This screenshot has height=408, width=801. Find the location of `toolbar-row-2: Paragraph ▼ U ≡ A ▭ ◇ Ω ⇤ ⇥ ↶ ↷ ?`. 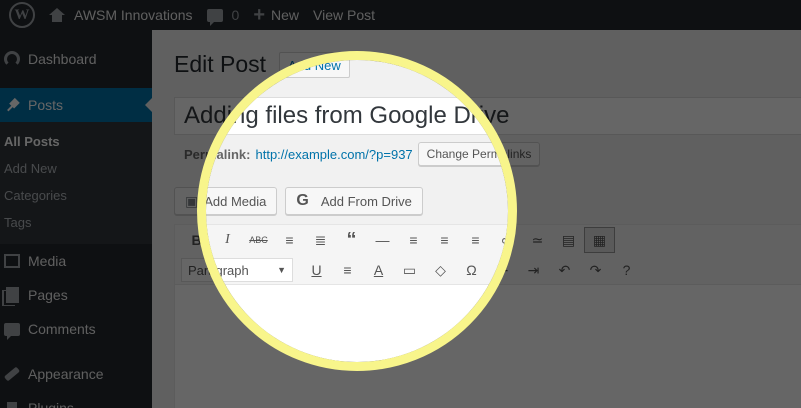

toolbar-row-2: Paragraph ▼ U ≡ A ▭ ◇ Ω ⇤ ⇥ ↶ ↷ ? is located at coordinates (488, 270).